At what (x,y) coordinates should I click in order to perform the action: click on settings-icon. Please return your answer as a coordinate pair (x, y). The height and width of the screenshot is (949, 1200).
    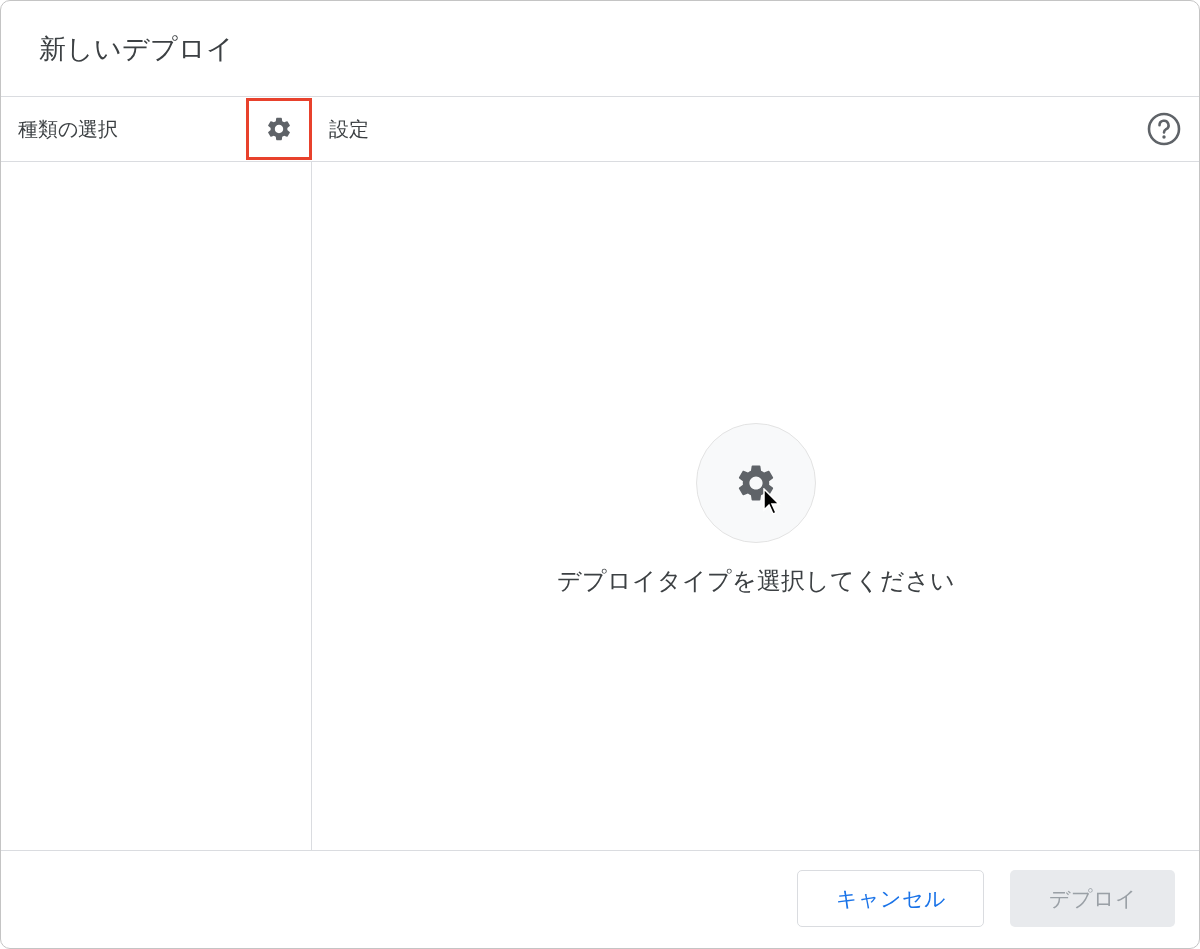
    Looking at the image, I should click on (279, 129).